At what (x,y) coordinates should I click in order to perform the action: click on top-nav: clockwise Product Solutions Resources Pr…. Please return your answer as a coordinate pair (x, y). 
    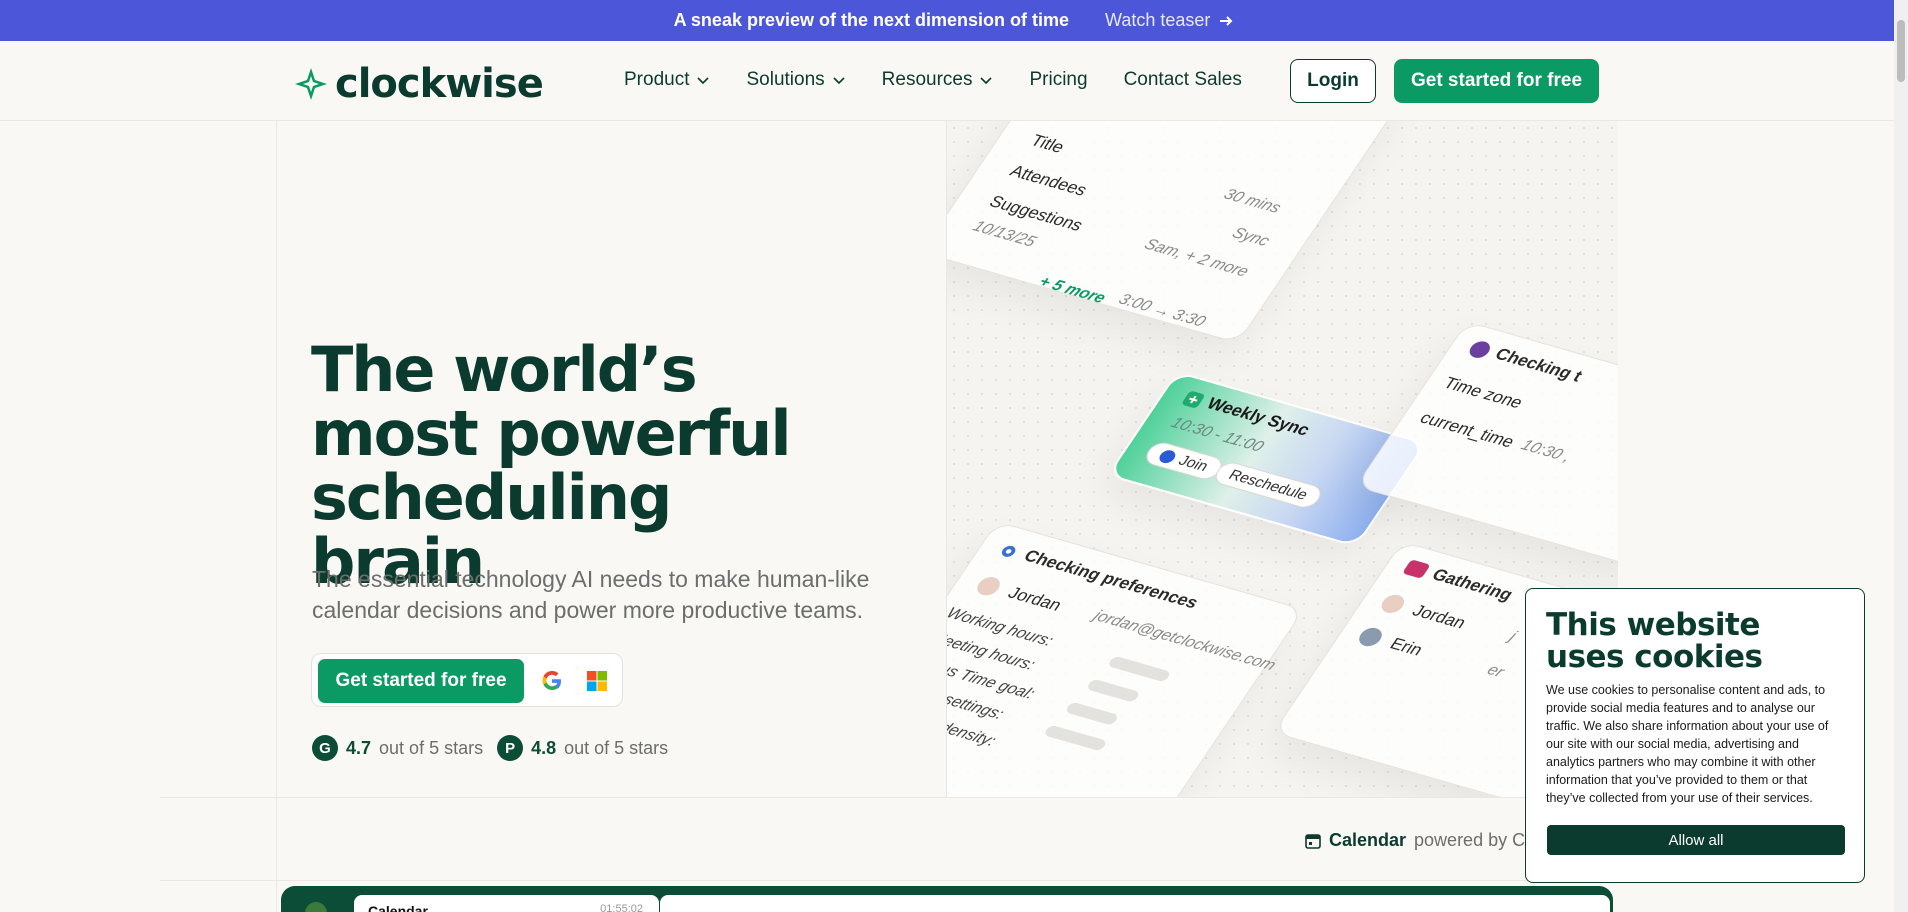
    Looking at the image, I should click on (947, 81).